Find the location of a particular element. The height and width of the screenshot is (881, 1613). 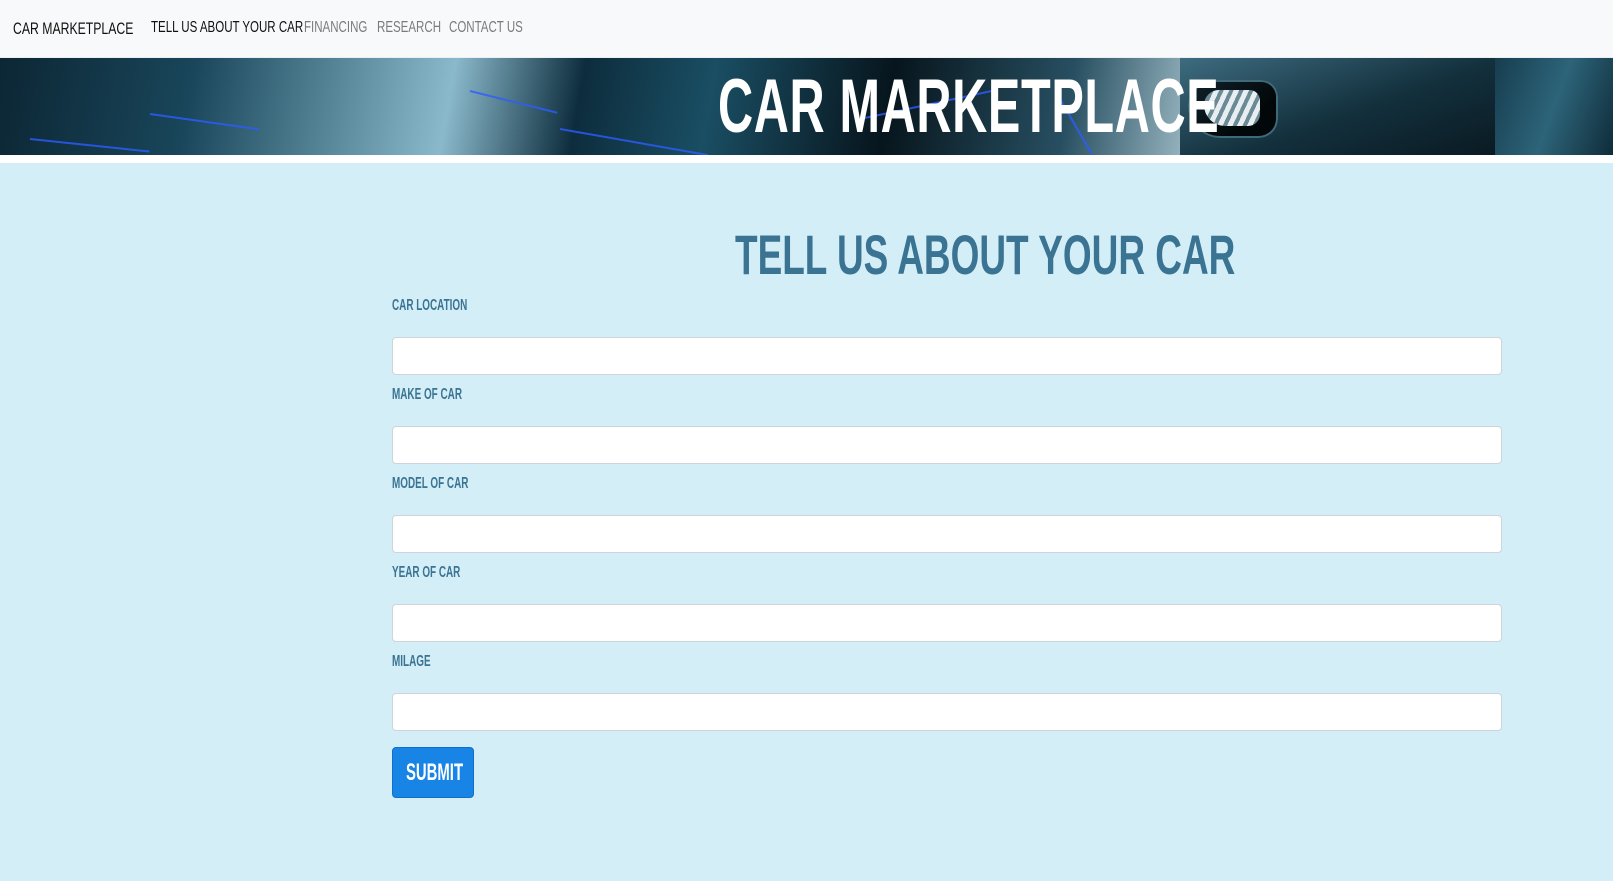

submit-button: SUBMIT is located at coordinates (433, 772).